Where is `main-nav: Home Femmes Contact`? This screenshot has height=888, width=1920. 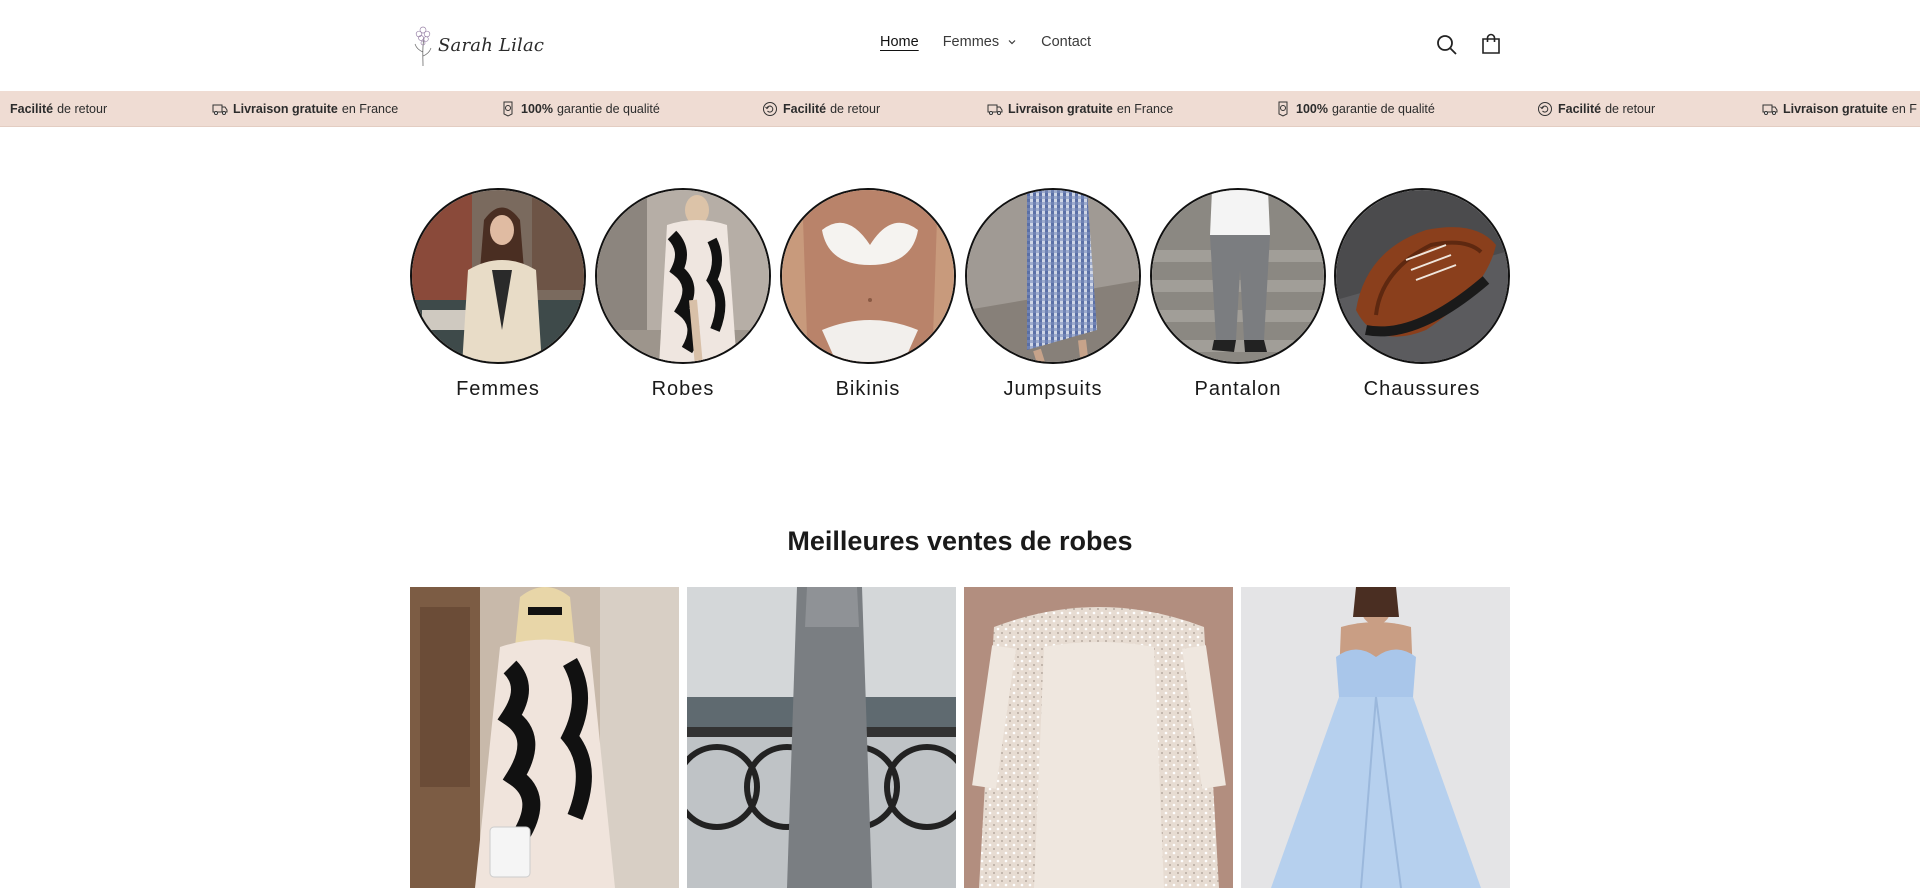
main-nav: Home Femmes Contact is located at coordinates (985, 42).